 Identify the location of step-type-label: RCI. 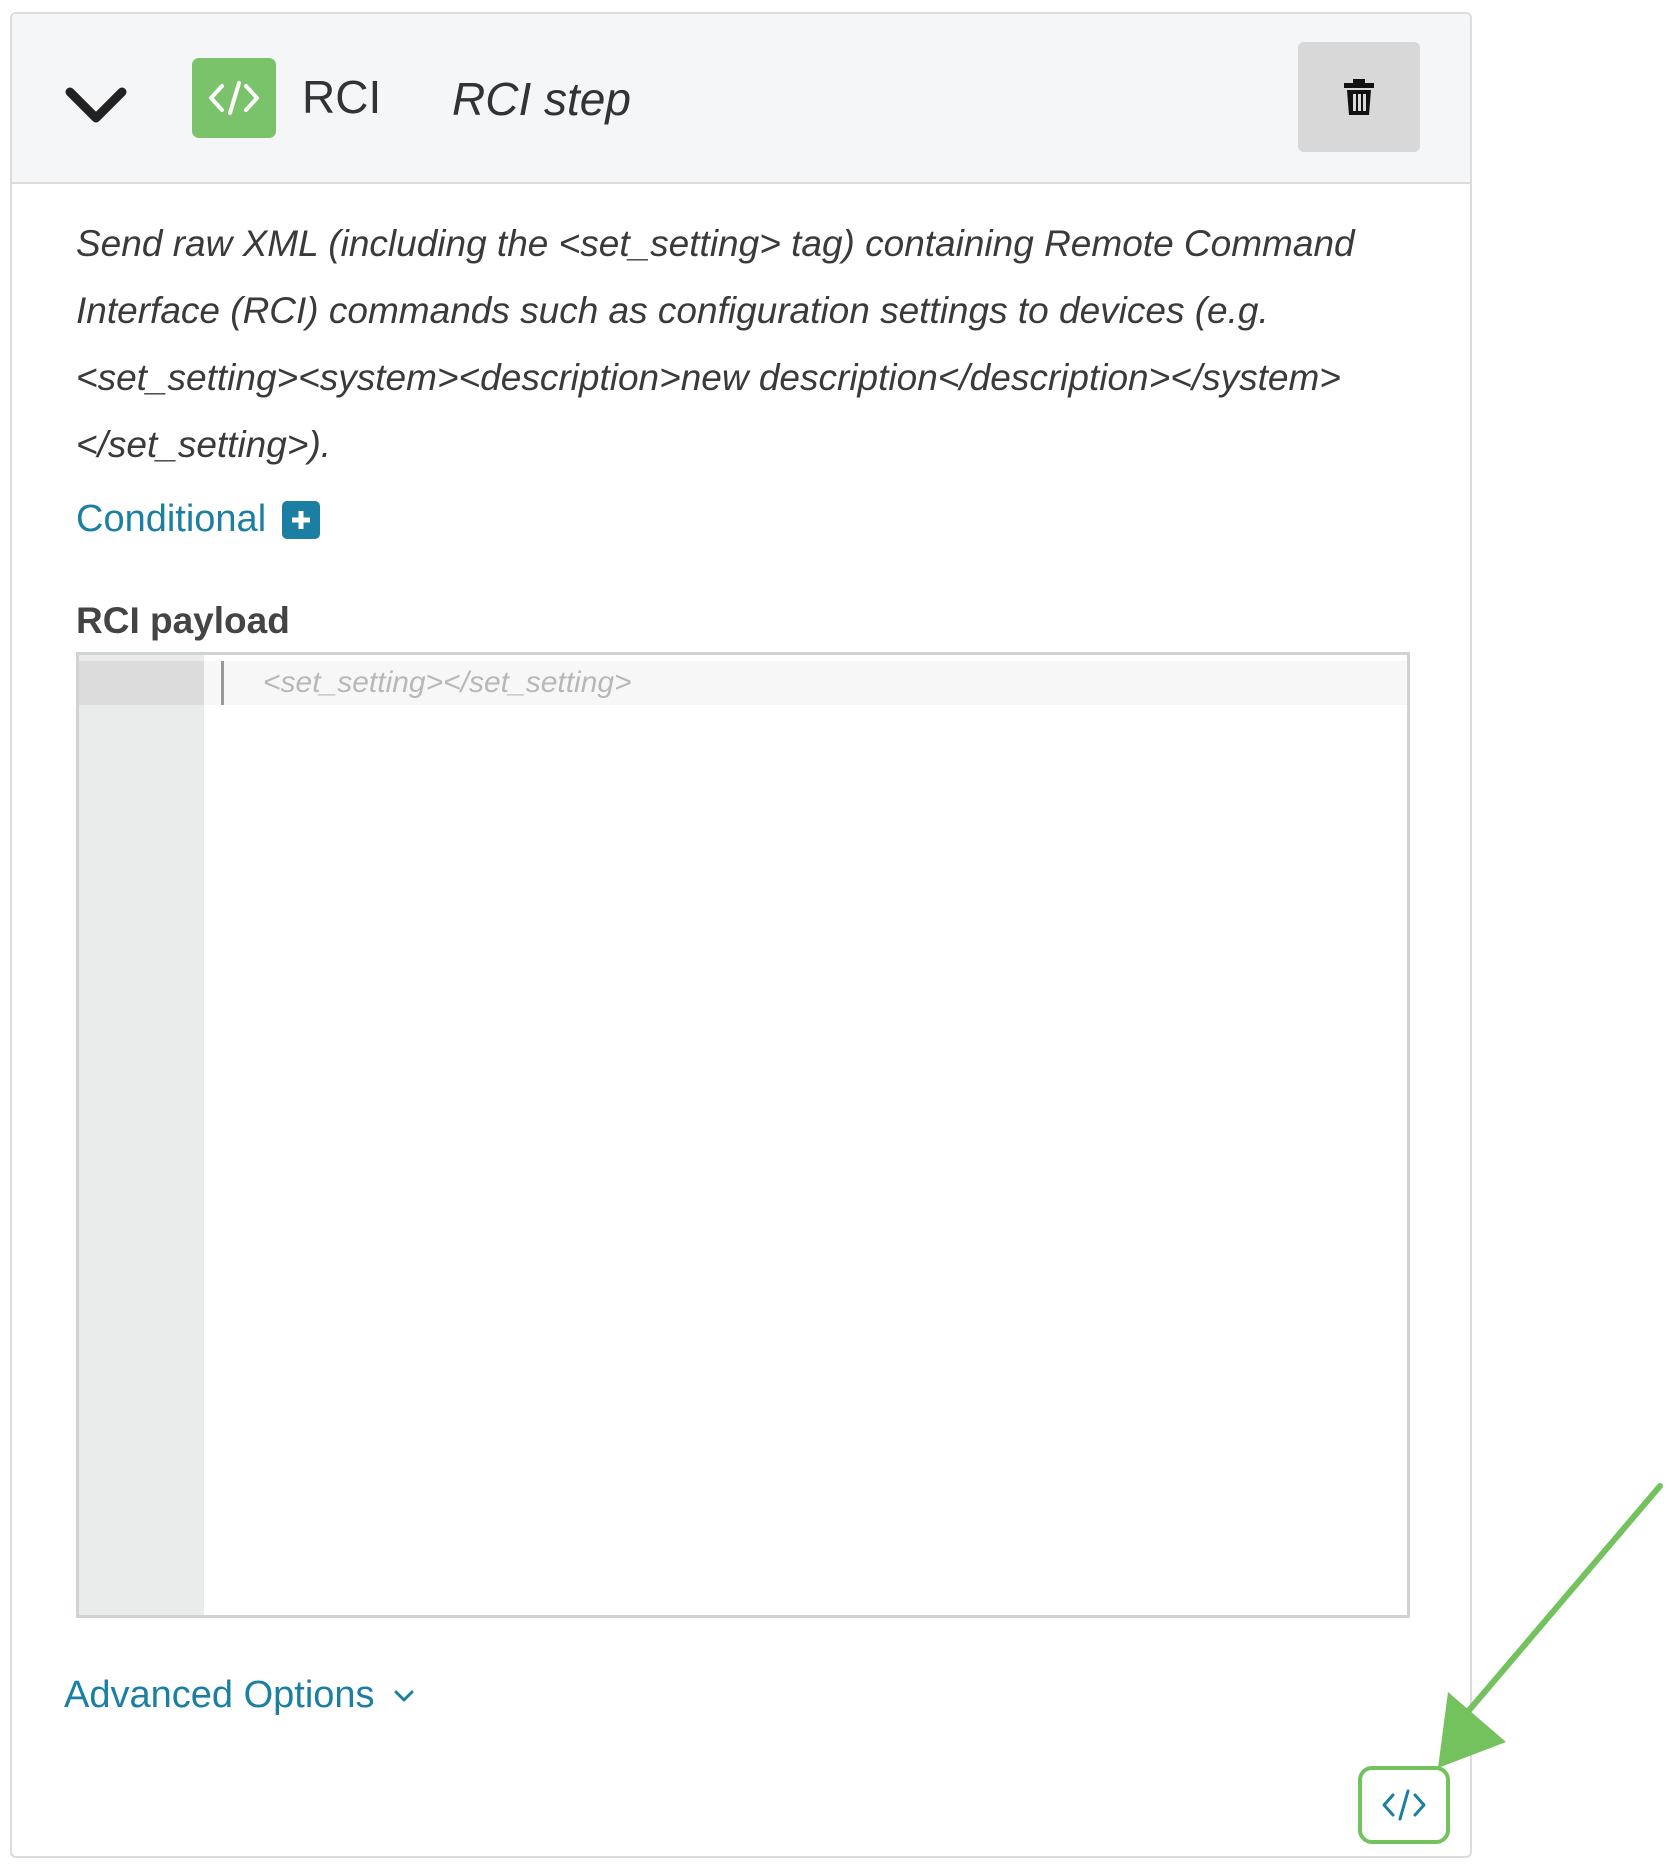
(342, 97).